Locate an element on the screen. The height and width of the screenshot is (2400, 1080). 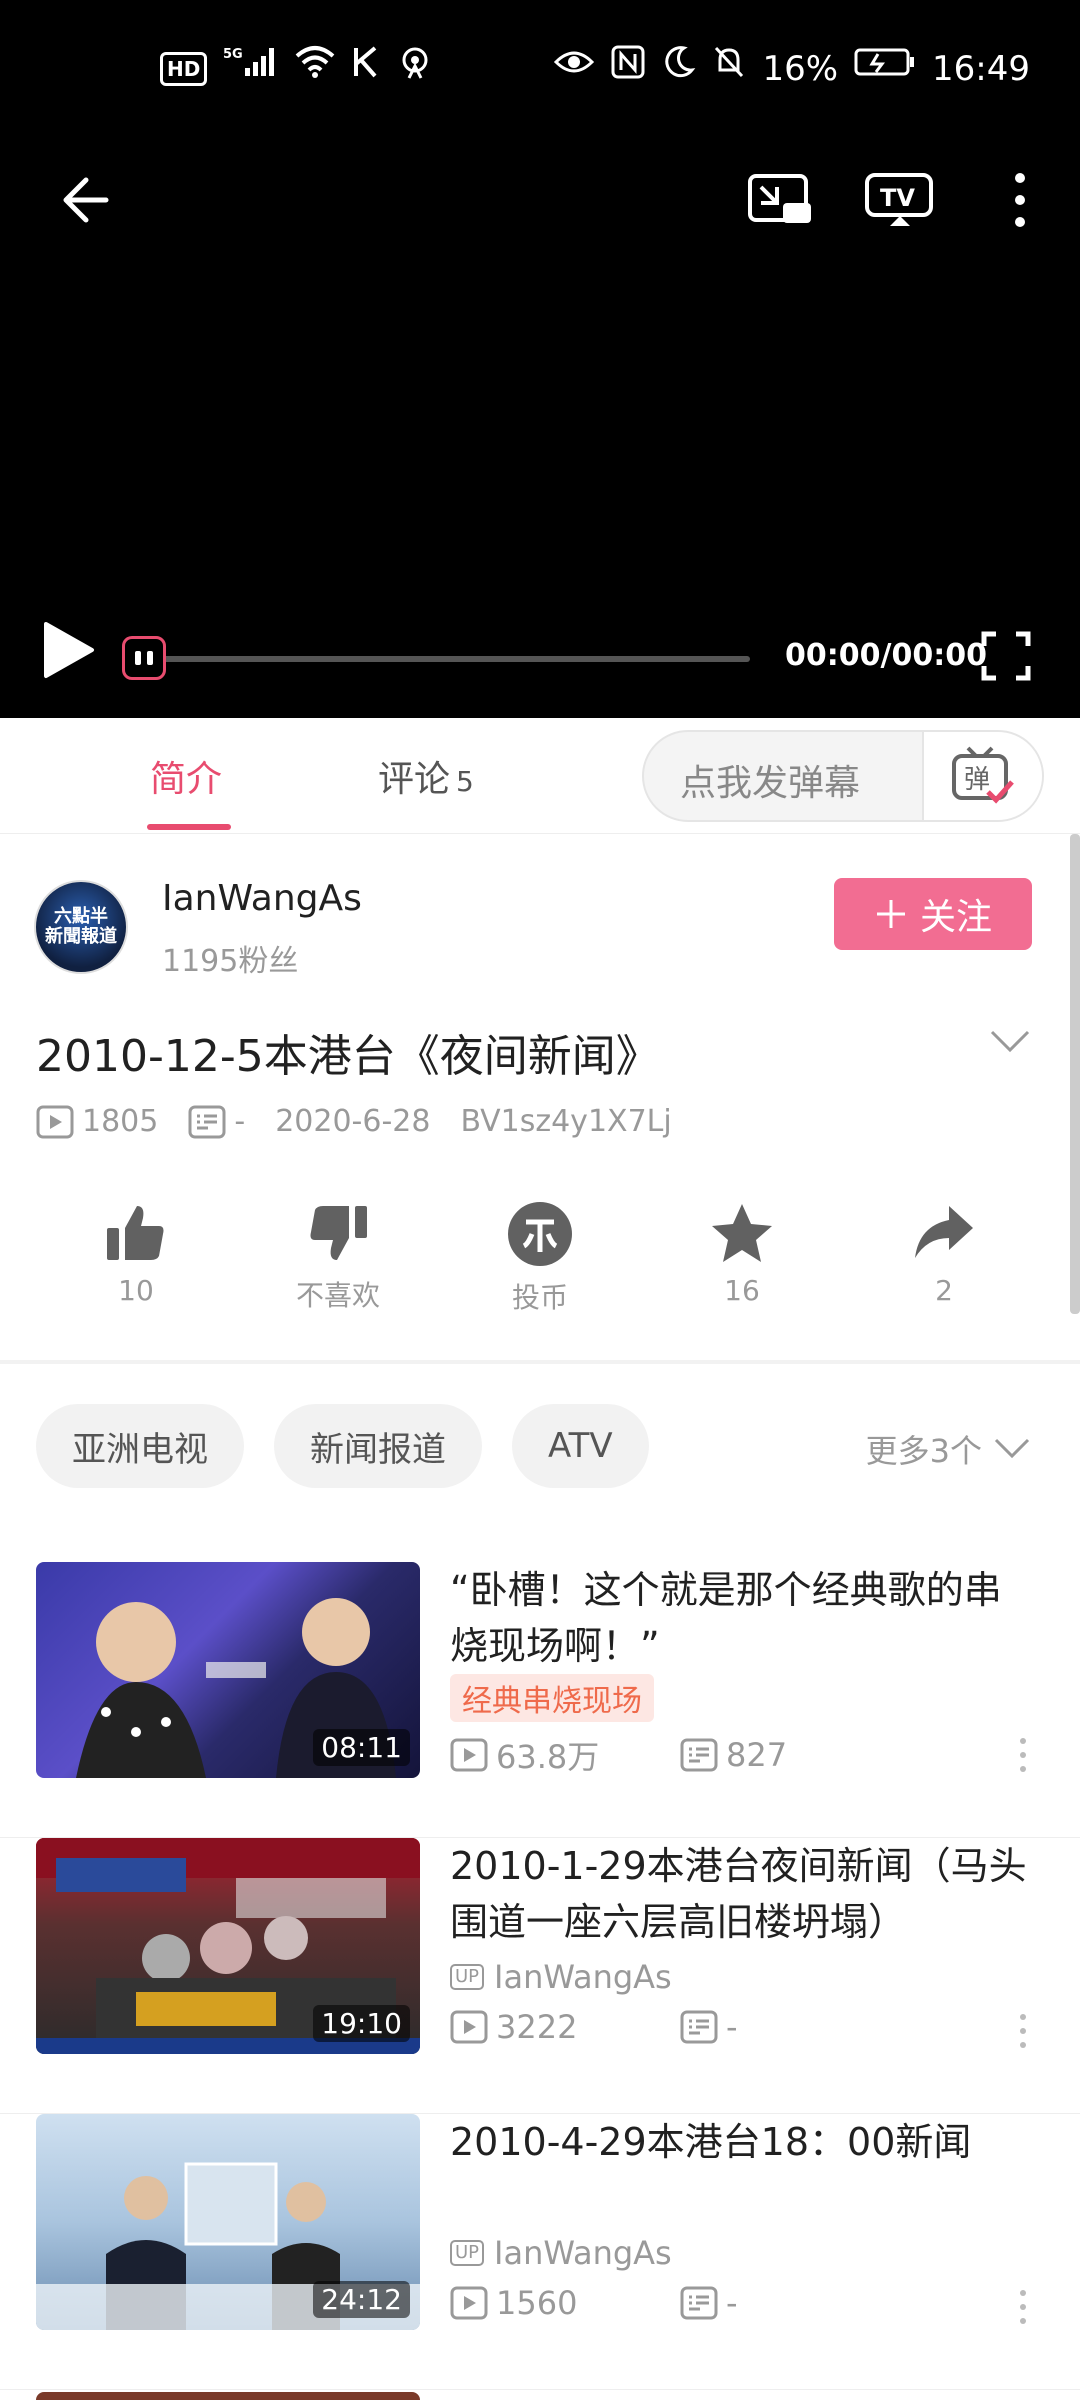
coin-button: 投币 is located at coordinates (540, 1258).